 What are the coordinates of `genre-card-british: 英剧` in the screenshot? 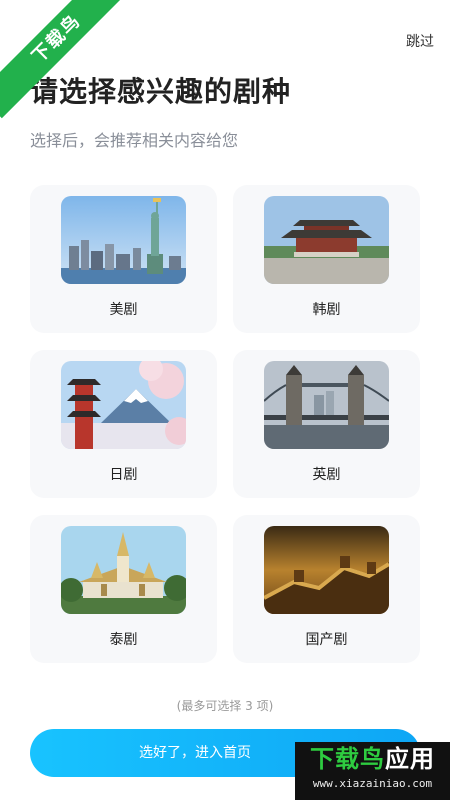 It's located at (326, 424).